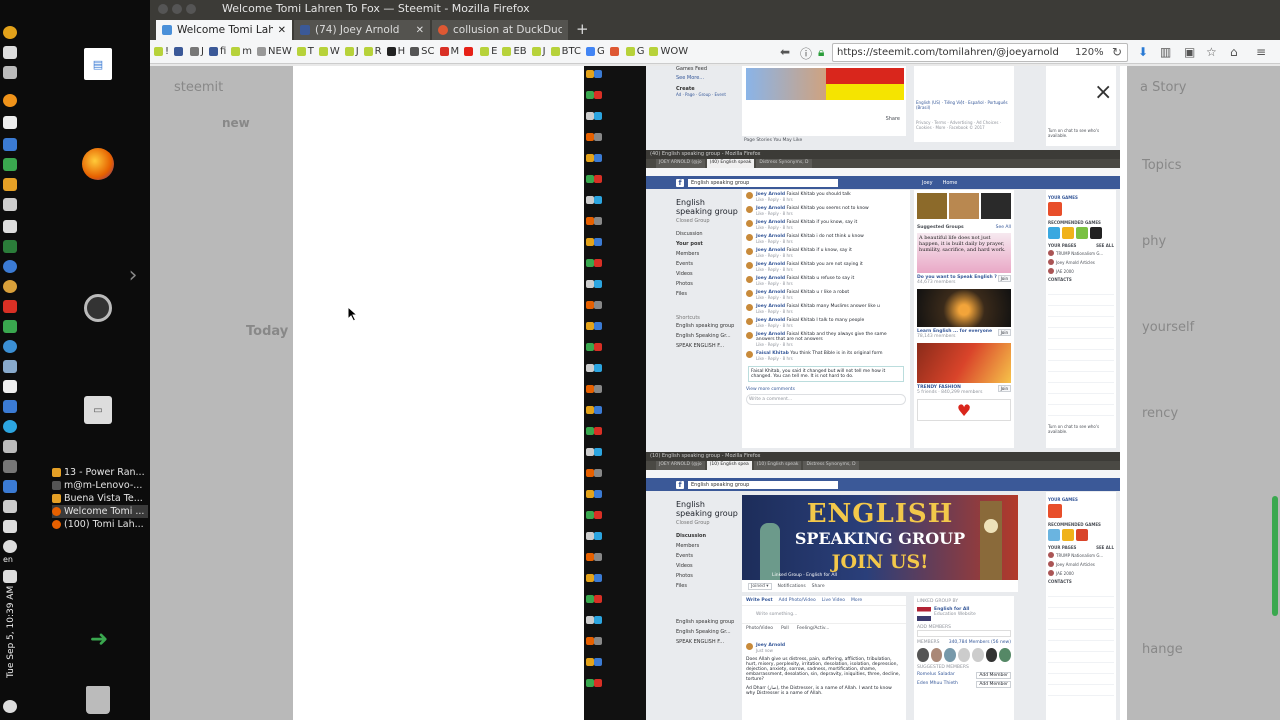 The height and width of the screenshot is (720, 1280). Describe the element at coordinates (770, 650) in the screenshot. I see `fb2-post-time: Just now` at that location.